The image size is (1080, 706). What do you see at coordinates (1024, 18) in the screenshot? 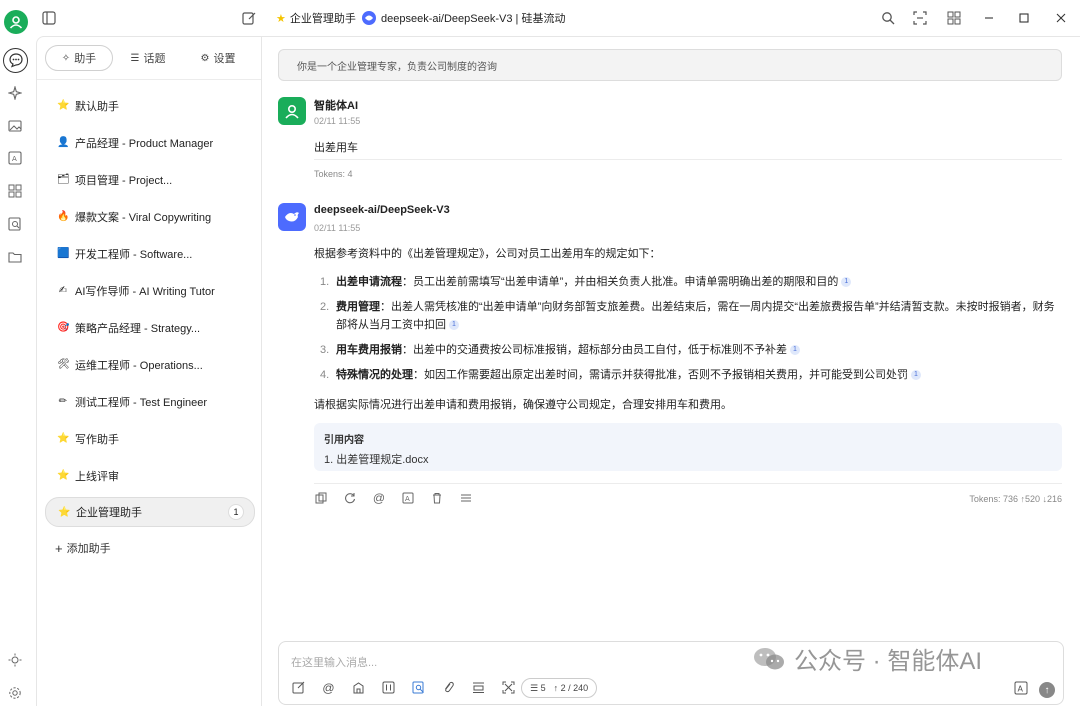
I see `maximize-icon` at bounding box center [1024, 18].